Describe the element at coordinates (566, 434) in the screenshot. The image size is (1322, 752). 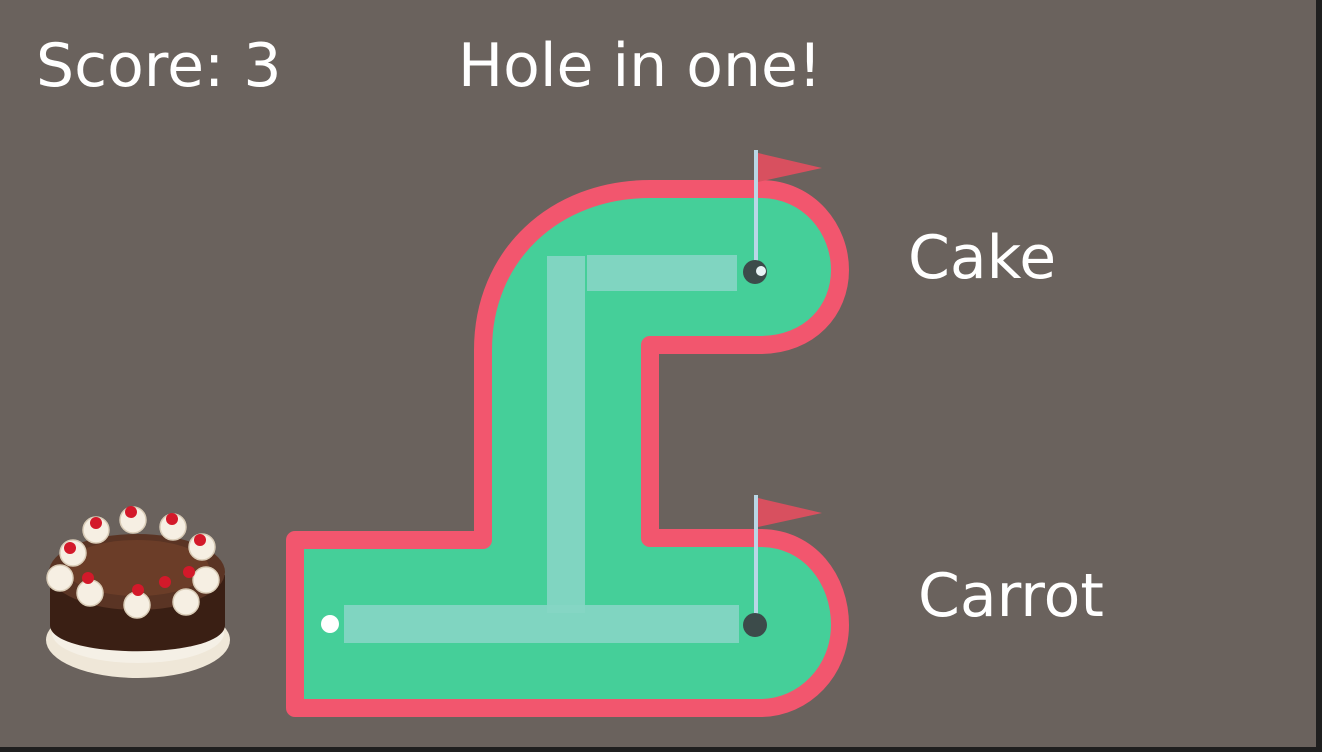
I see `guide-path-vertical` at that location.